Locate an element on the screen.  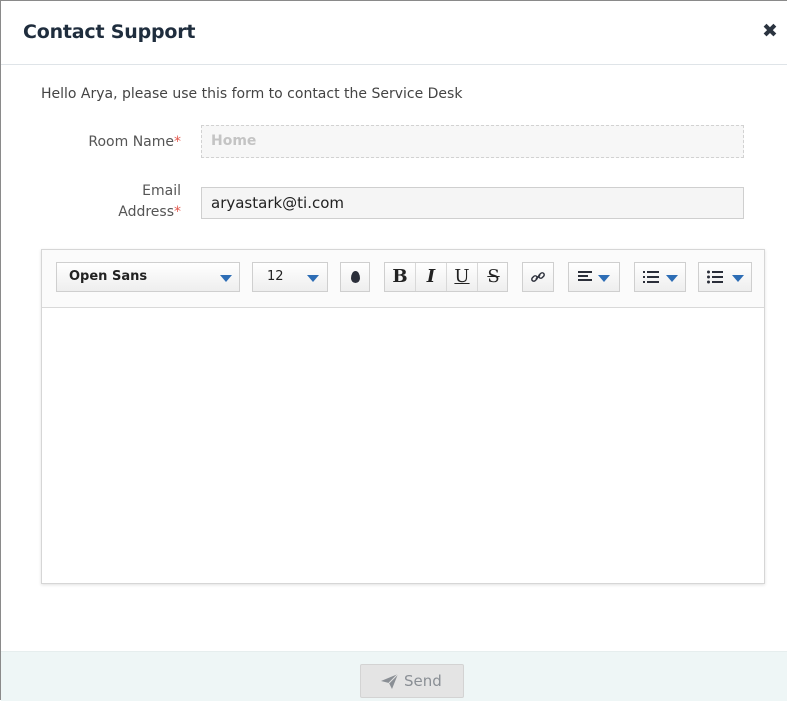
bullet-list-select is located at coordinates (725, 277).